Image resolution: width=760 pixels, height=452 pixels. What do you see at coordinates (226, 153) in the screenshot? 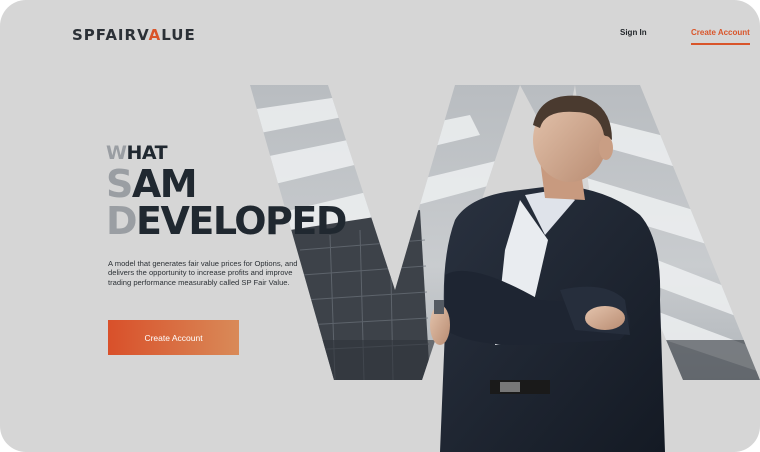
I see `headline-line-1: WHAT` at bounding box center [226, 153].